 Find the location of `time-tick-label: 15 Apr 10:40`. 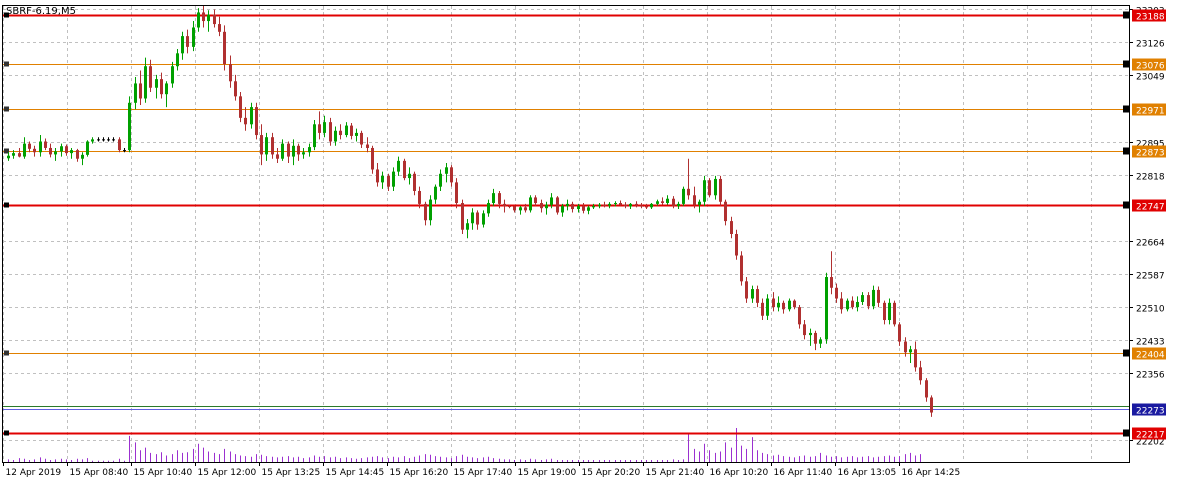

time-tick-label: 15 Apr 10:40 is located at coordinates (163, 473).